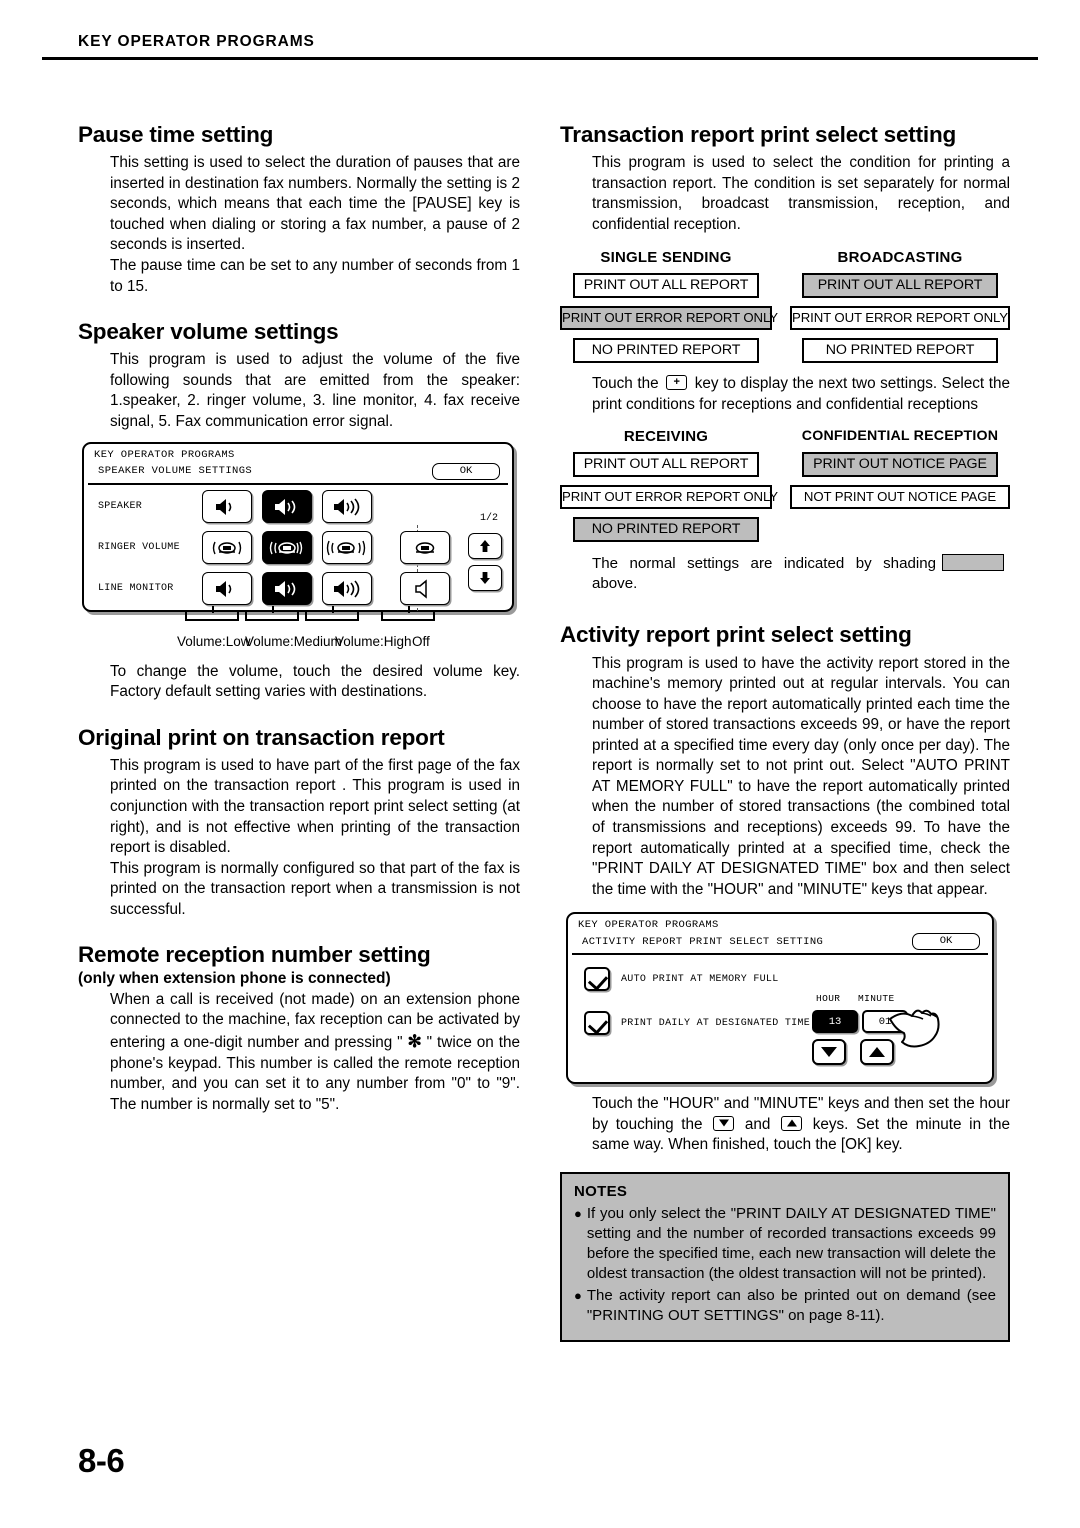  What do you see at coordinates (227, 589) in the screenshot?
I see `line-monitor-low-key` at bounding box center [227, 589].